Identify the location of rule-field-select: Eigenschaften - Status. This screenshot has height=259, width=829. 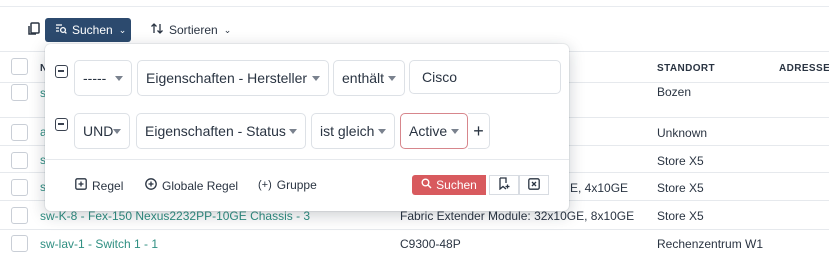
(221, 131).